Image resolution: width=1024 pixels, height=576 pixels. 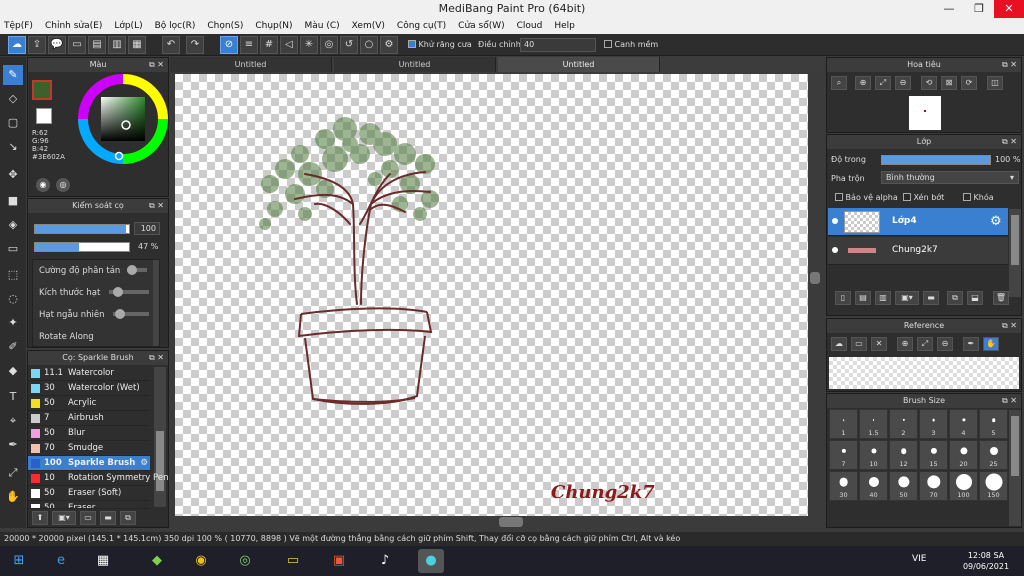 I want to click on brush-size-preset: 1.5, so click(x=873, y=424).